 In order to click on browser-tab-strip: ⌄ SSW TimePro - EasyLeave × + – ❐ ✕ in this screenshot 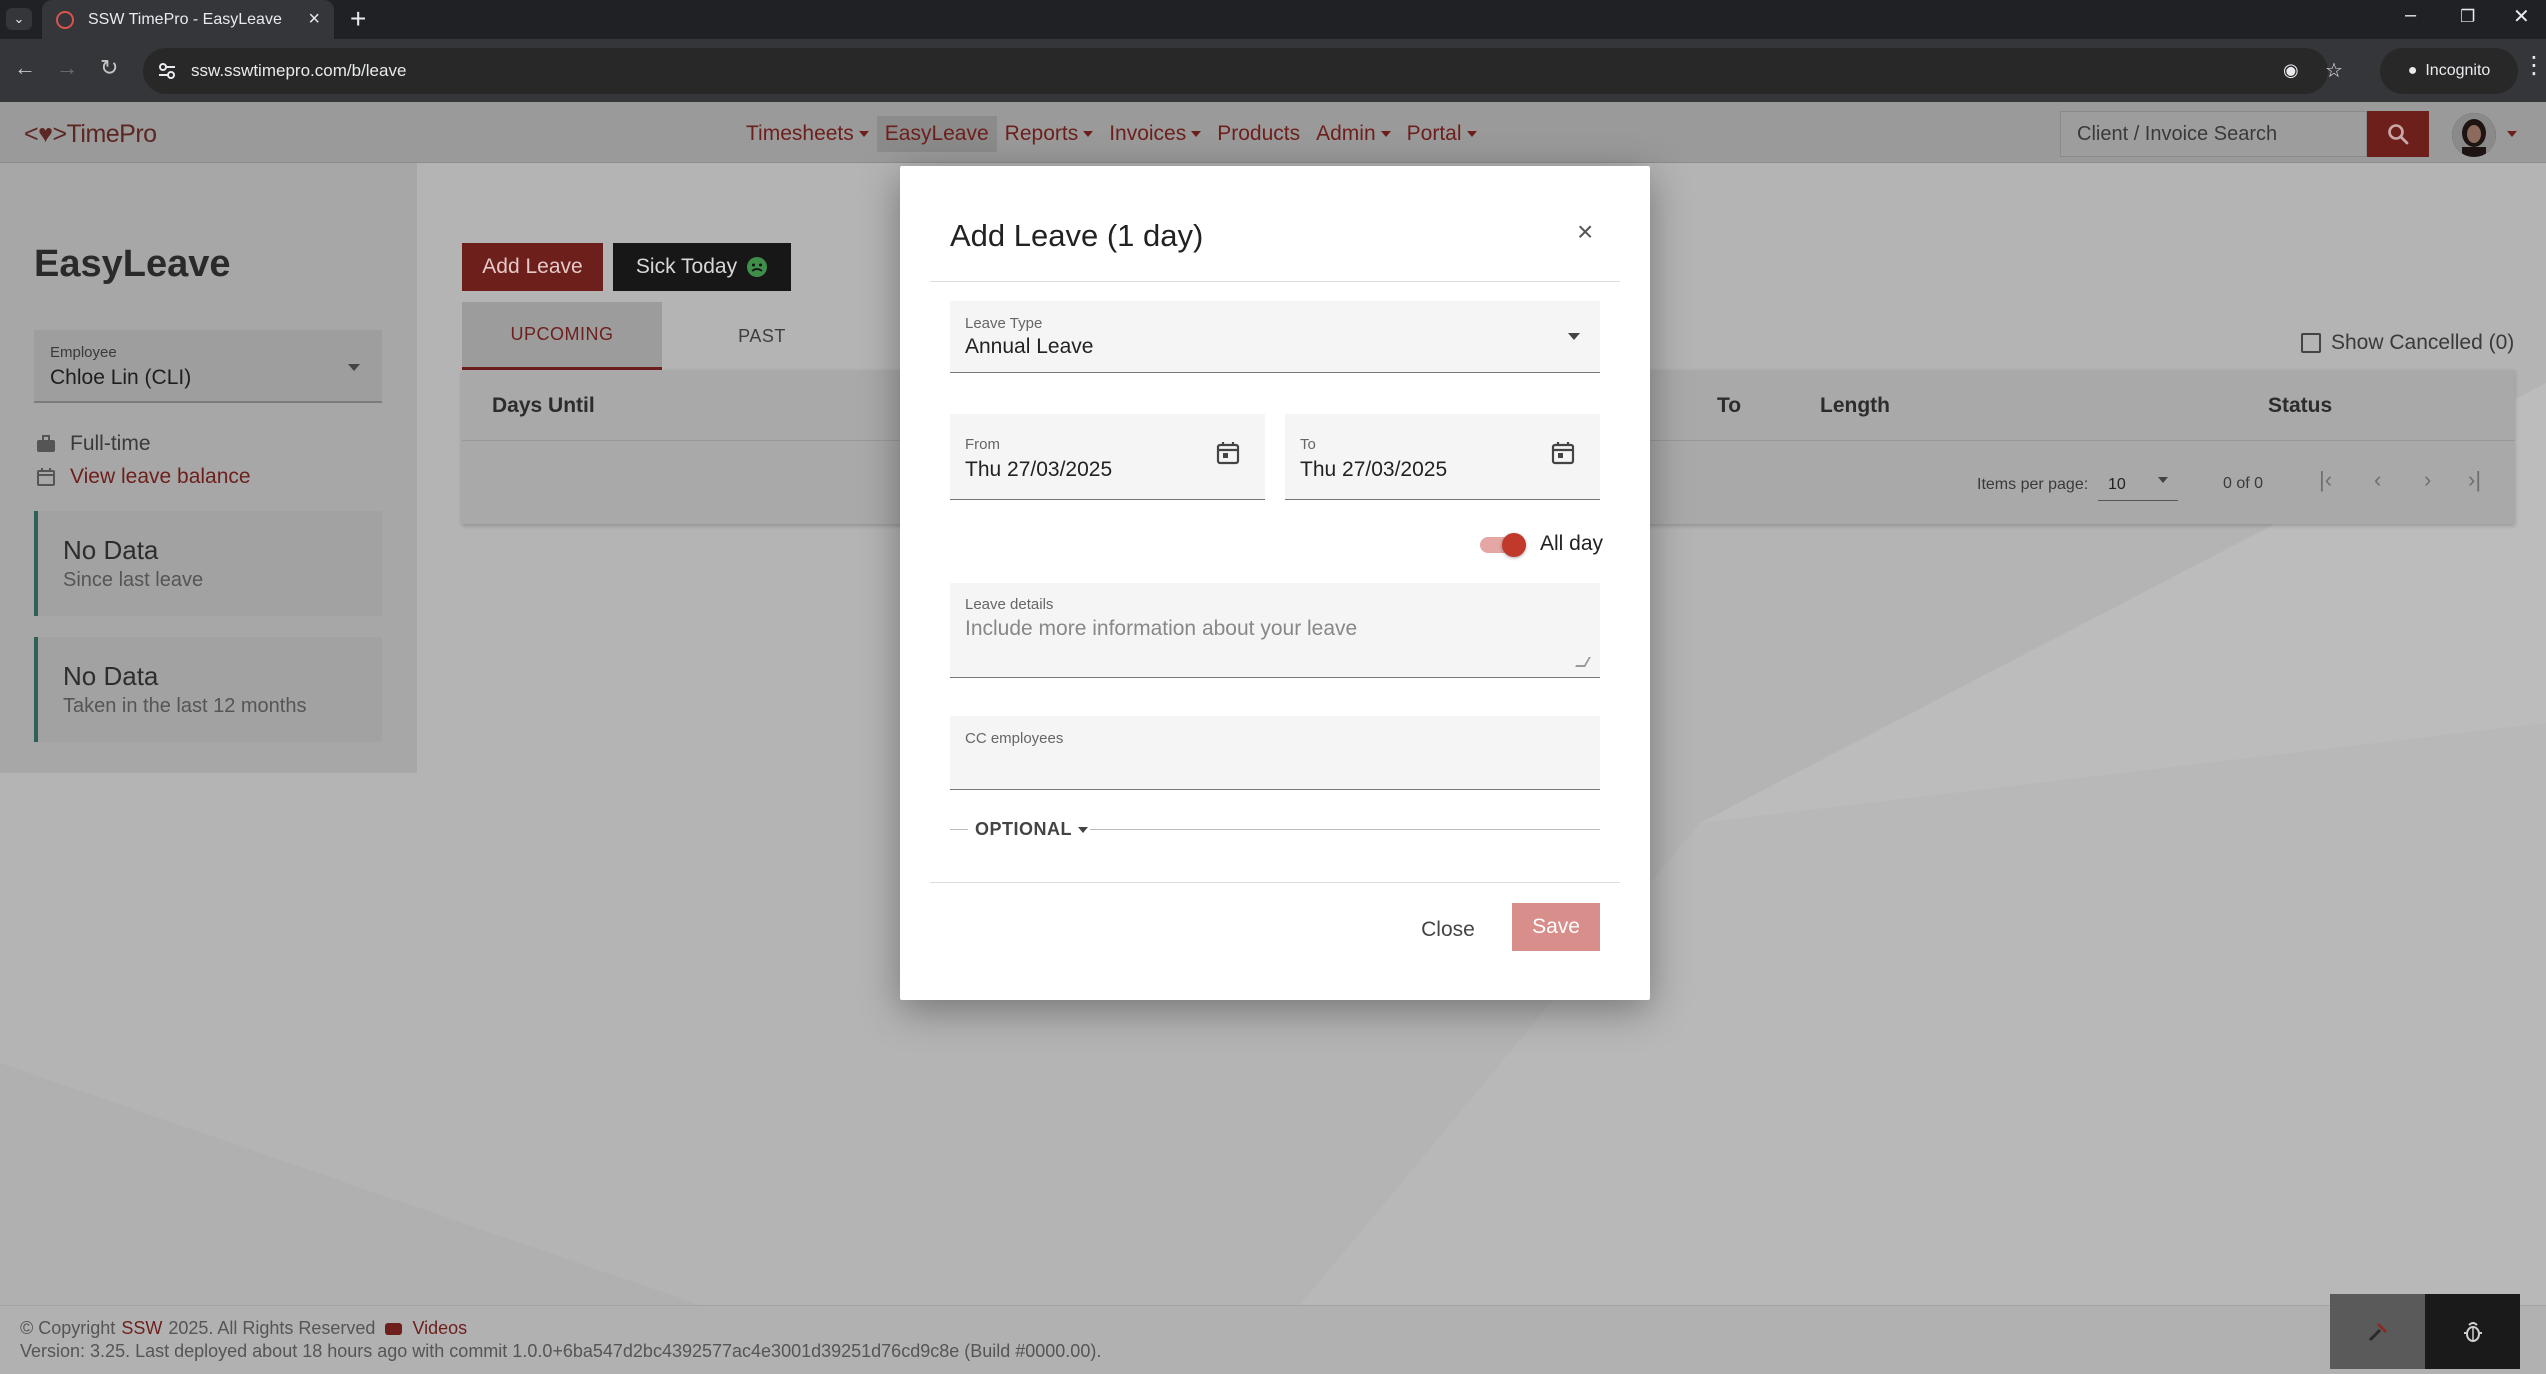, I will do `click(1273, 19)`.